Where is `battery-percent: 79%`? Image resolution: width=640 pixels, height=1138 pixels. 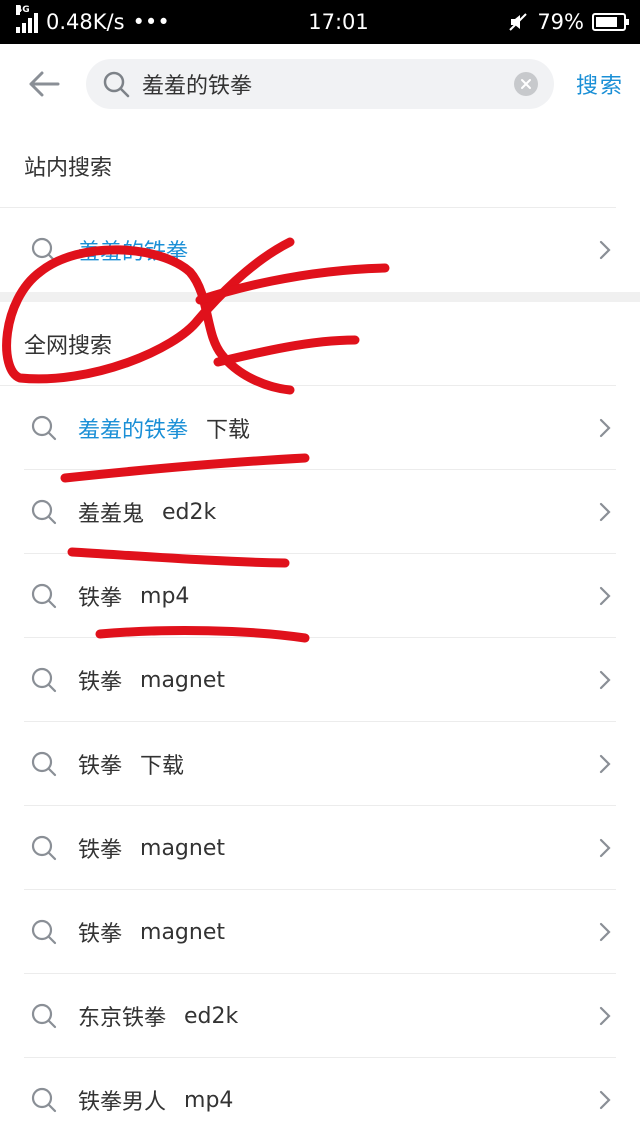
battery-percent: 79% is located at coordinates (560, 22).